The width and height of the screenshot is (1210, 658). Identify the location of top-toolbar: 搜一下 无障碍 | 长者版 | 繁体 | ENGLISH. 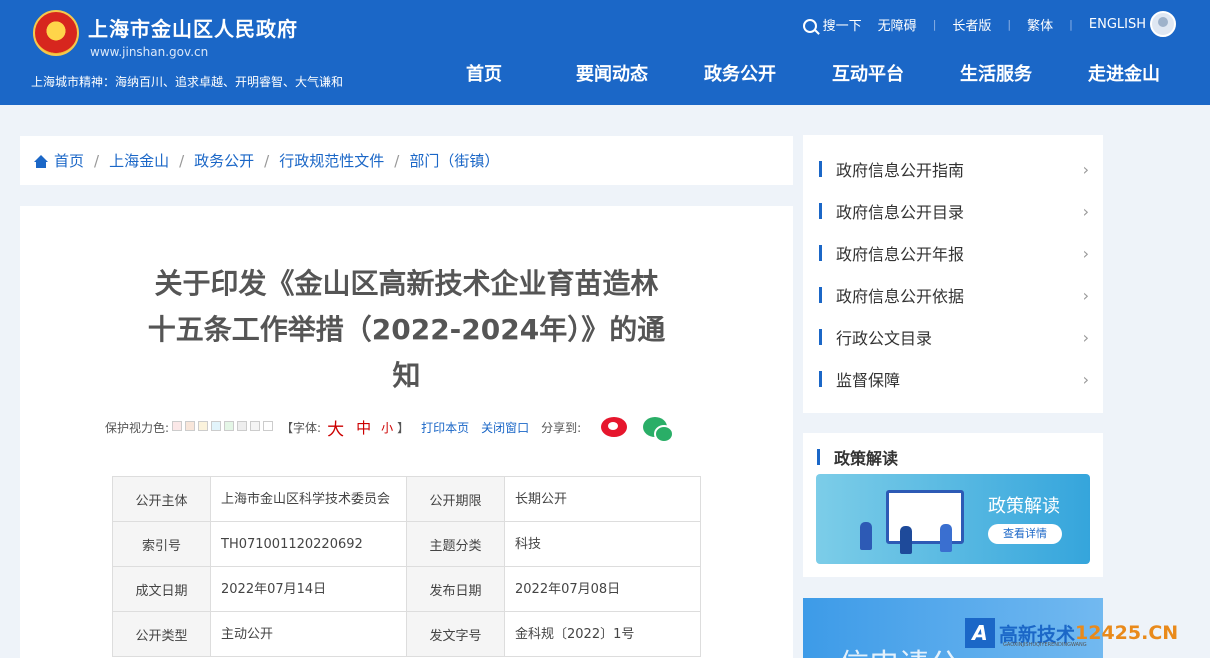
(989, 24).